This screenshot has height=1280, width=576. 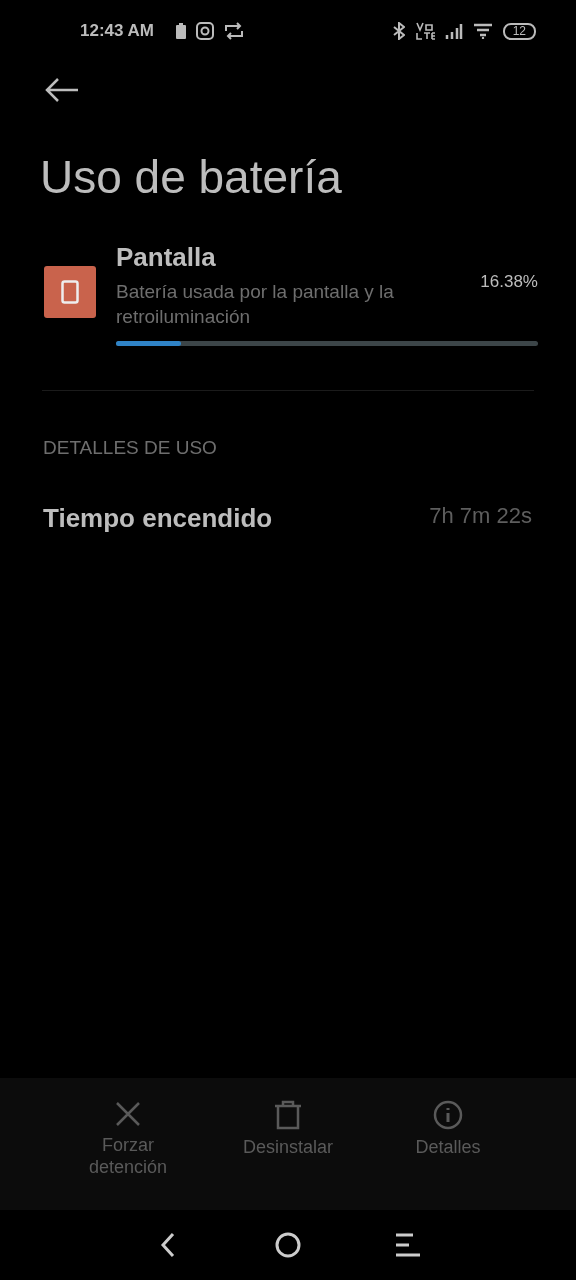 I want to click on volte-icon, so click(x=424, y=31).